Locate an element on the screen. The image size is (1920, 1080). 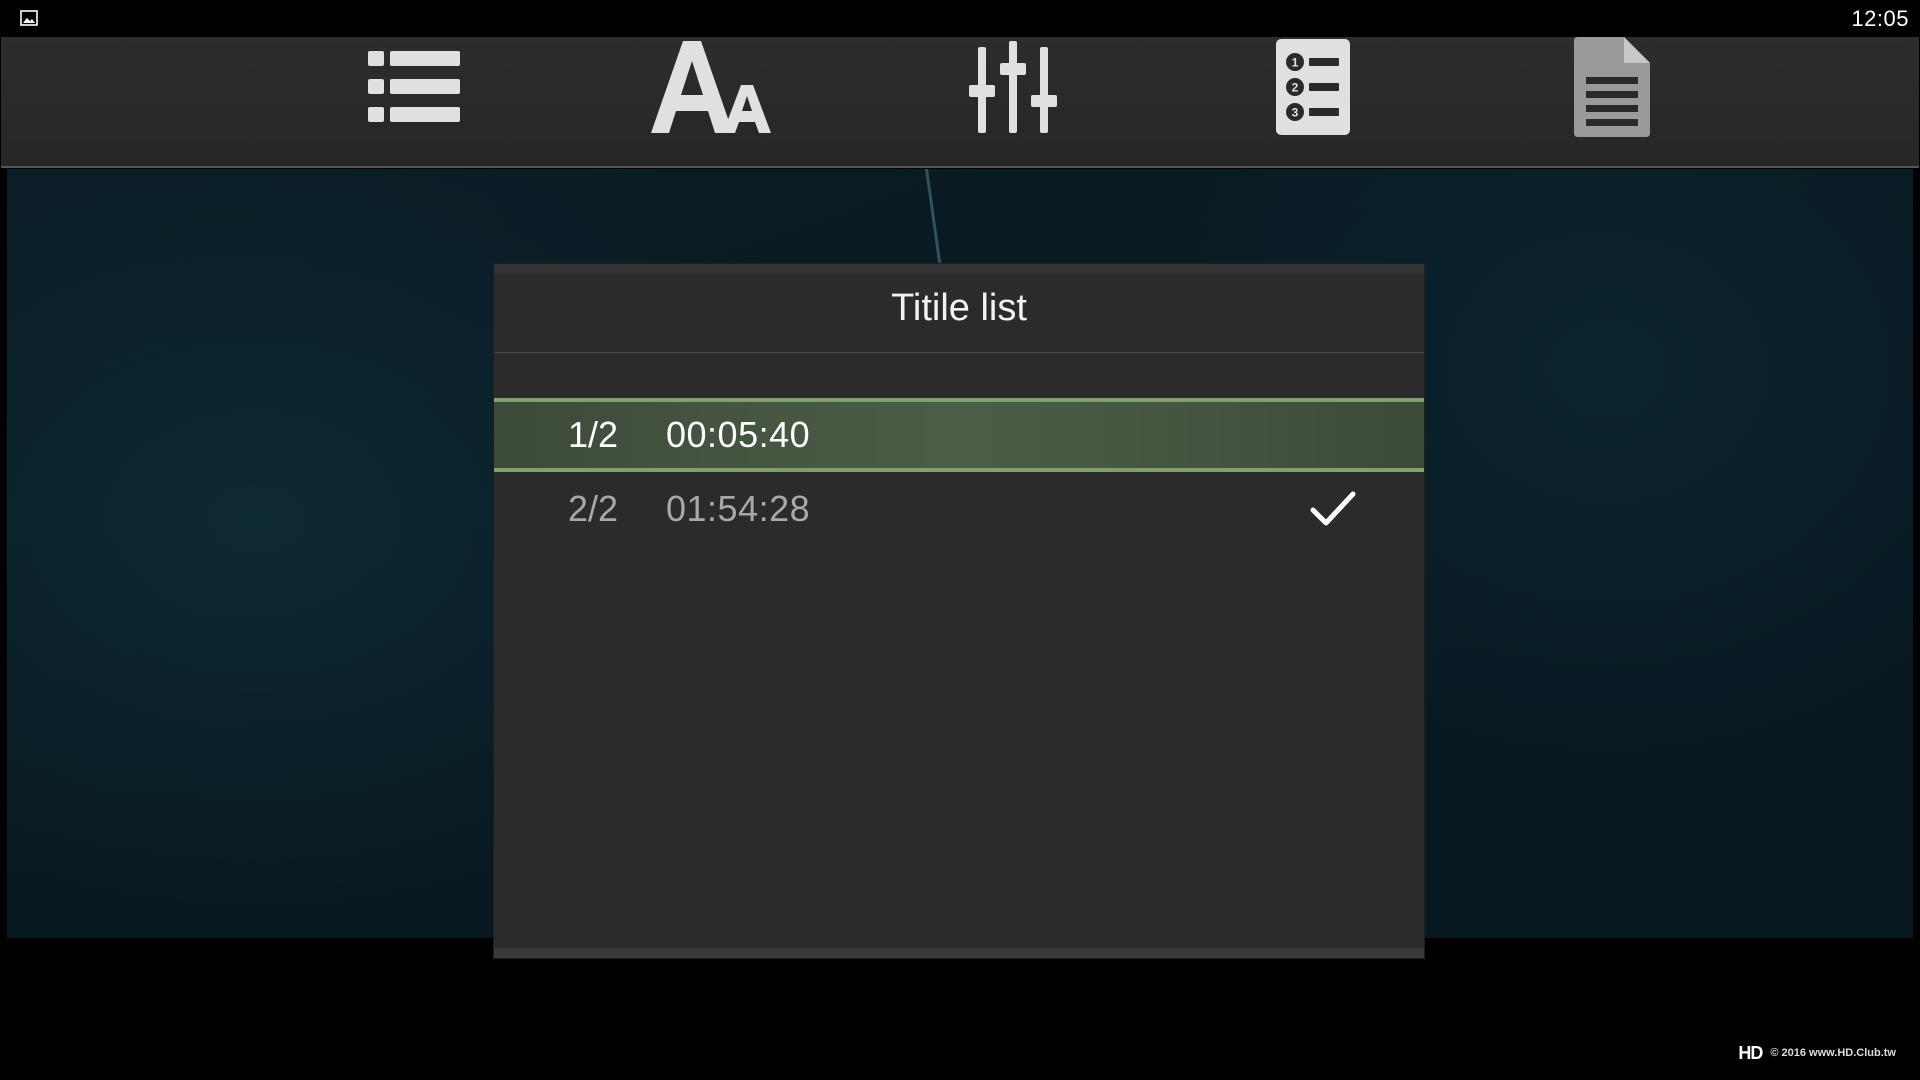
svg-text: 3 is located at coordinates (1295, 113).